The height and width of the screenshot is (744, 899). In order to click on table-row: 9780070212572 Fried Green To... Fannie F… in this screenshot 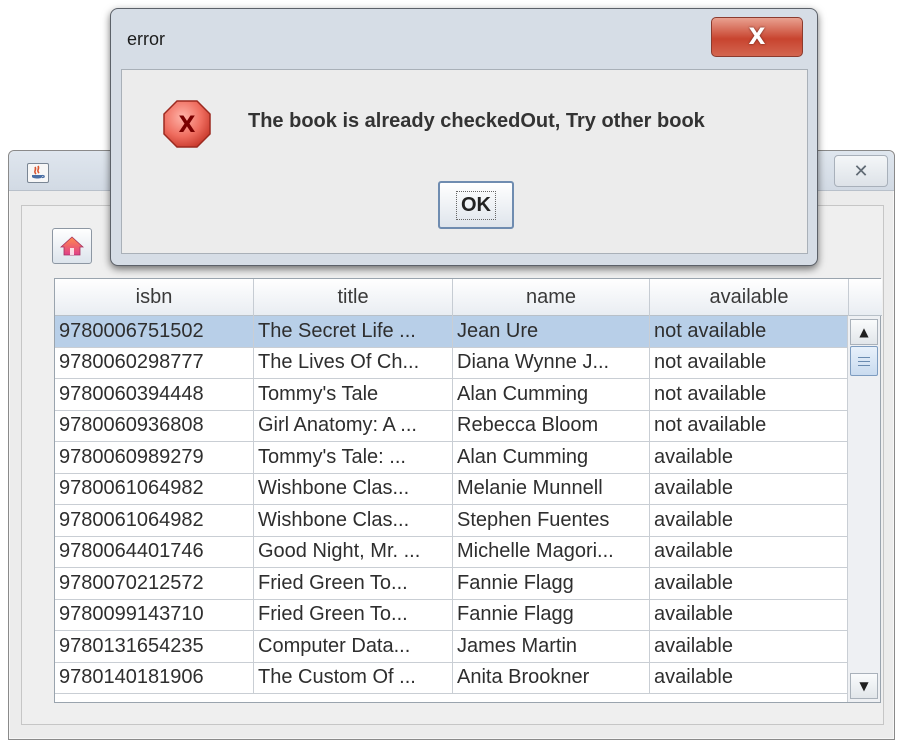, I will do `click(452, 584)`.